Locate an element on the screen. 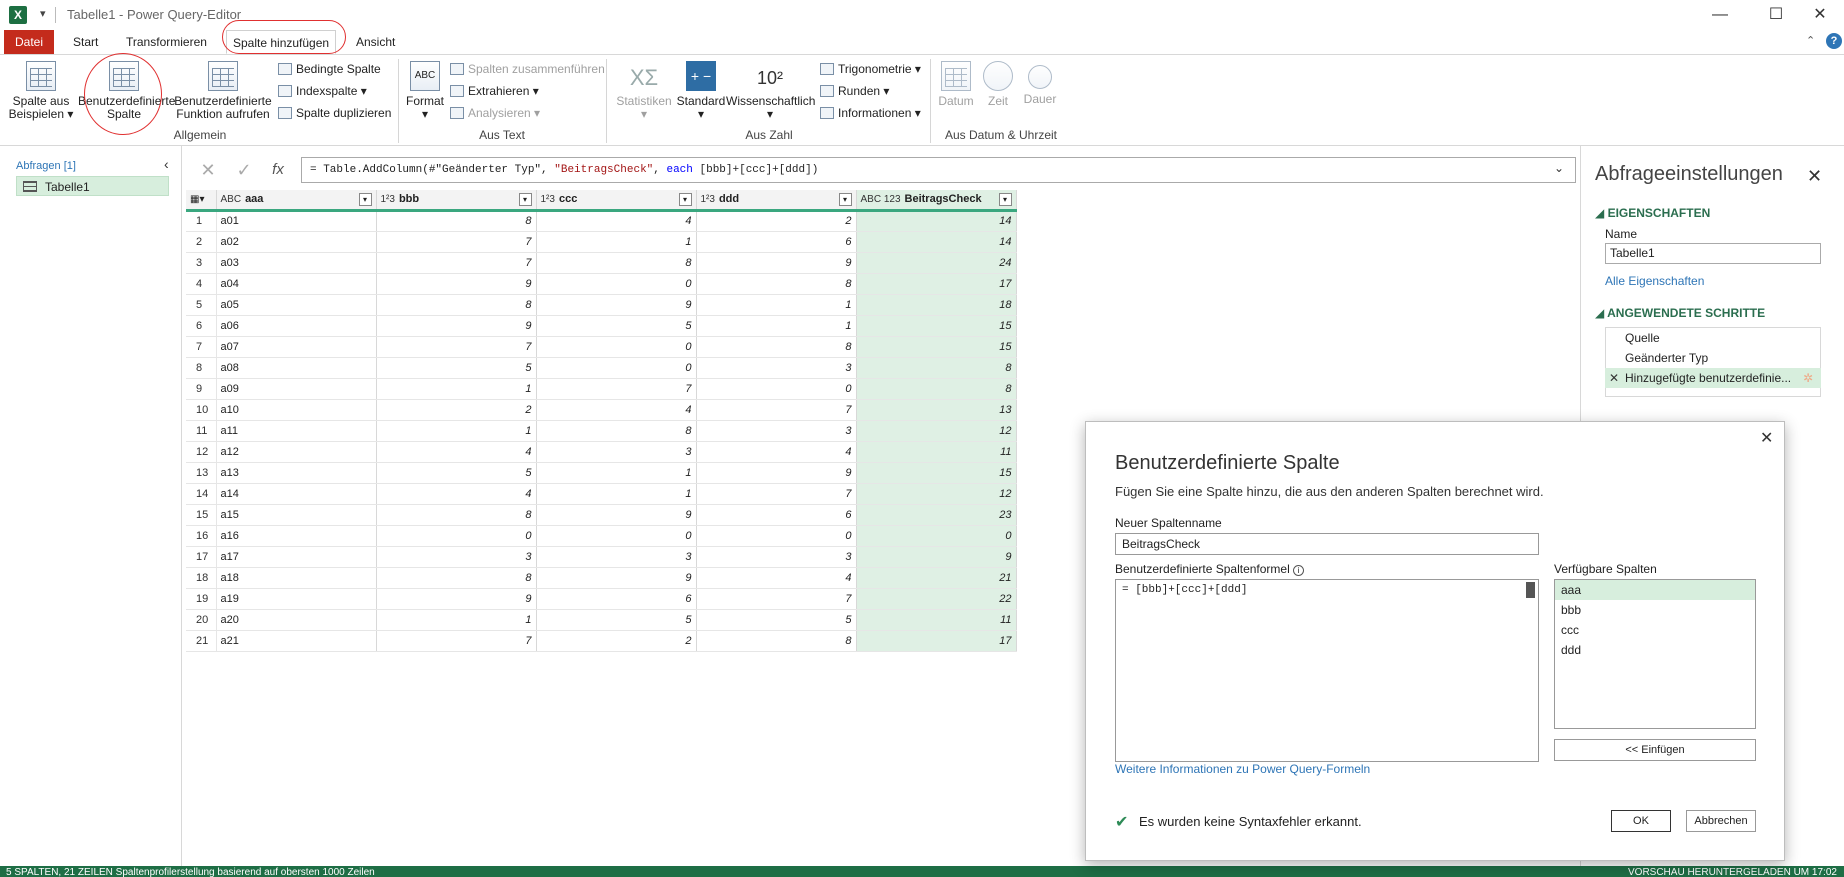 This screenshot has width=1844, height=877. table-cell: a05 is located at coordinates (296, 305).